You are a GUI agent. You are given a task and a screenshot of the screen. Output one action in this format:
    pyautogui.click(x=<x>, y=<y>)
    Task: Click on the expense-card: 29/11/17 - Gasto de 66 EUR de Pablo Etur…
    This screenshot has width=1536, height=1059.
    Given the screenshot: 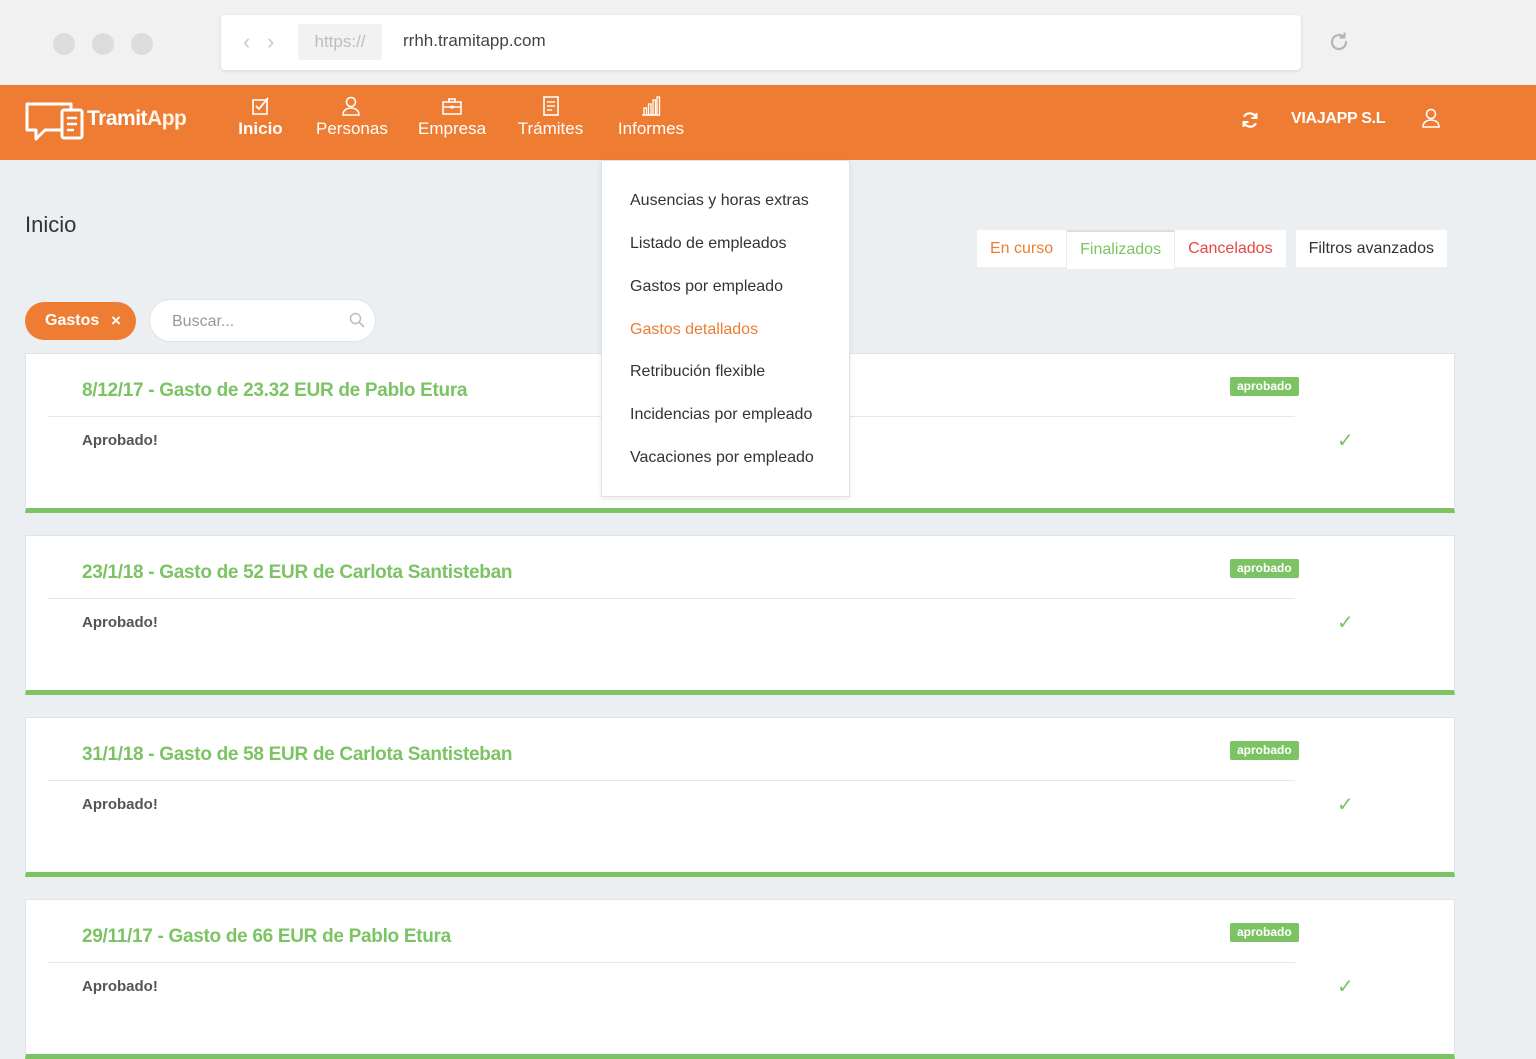 What is the action you would take?
    pyautogui.click(x=740, y=979)
    